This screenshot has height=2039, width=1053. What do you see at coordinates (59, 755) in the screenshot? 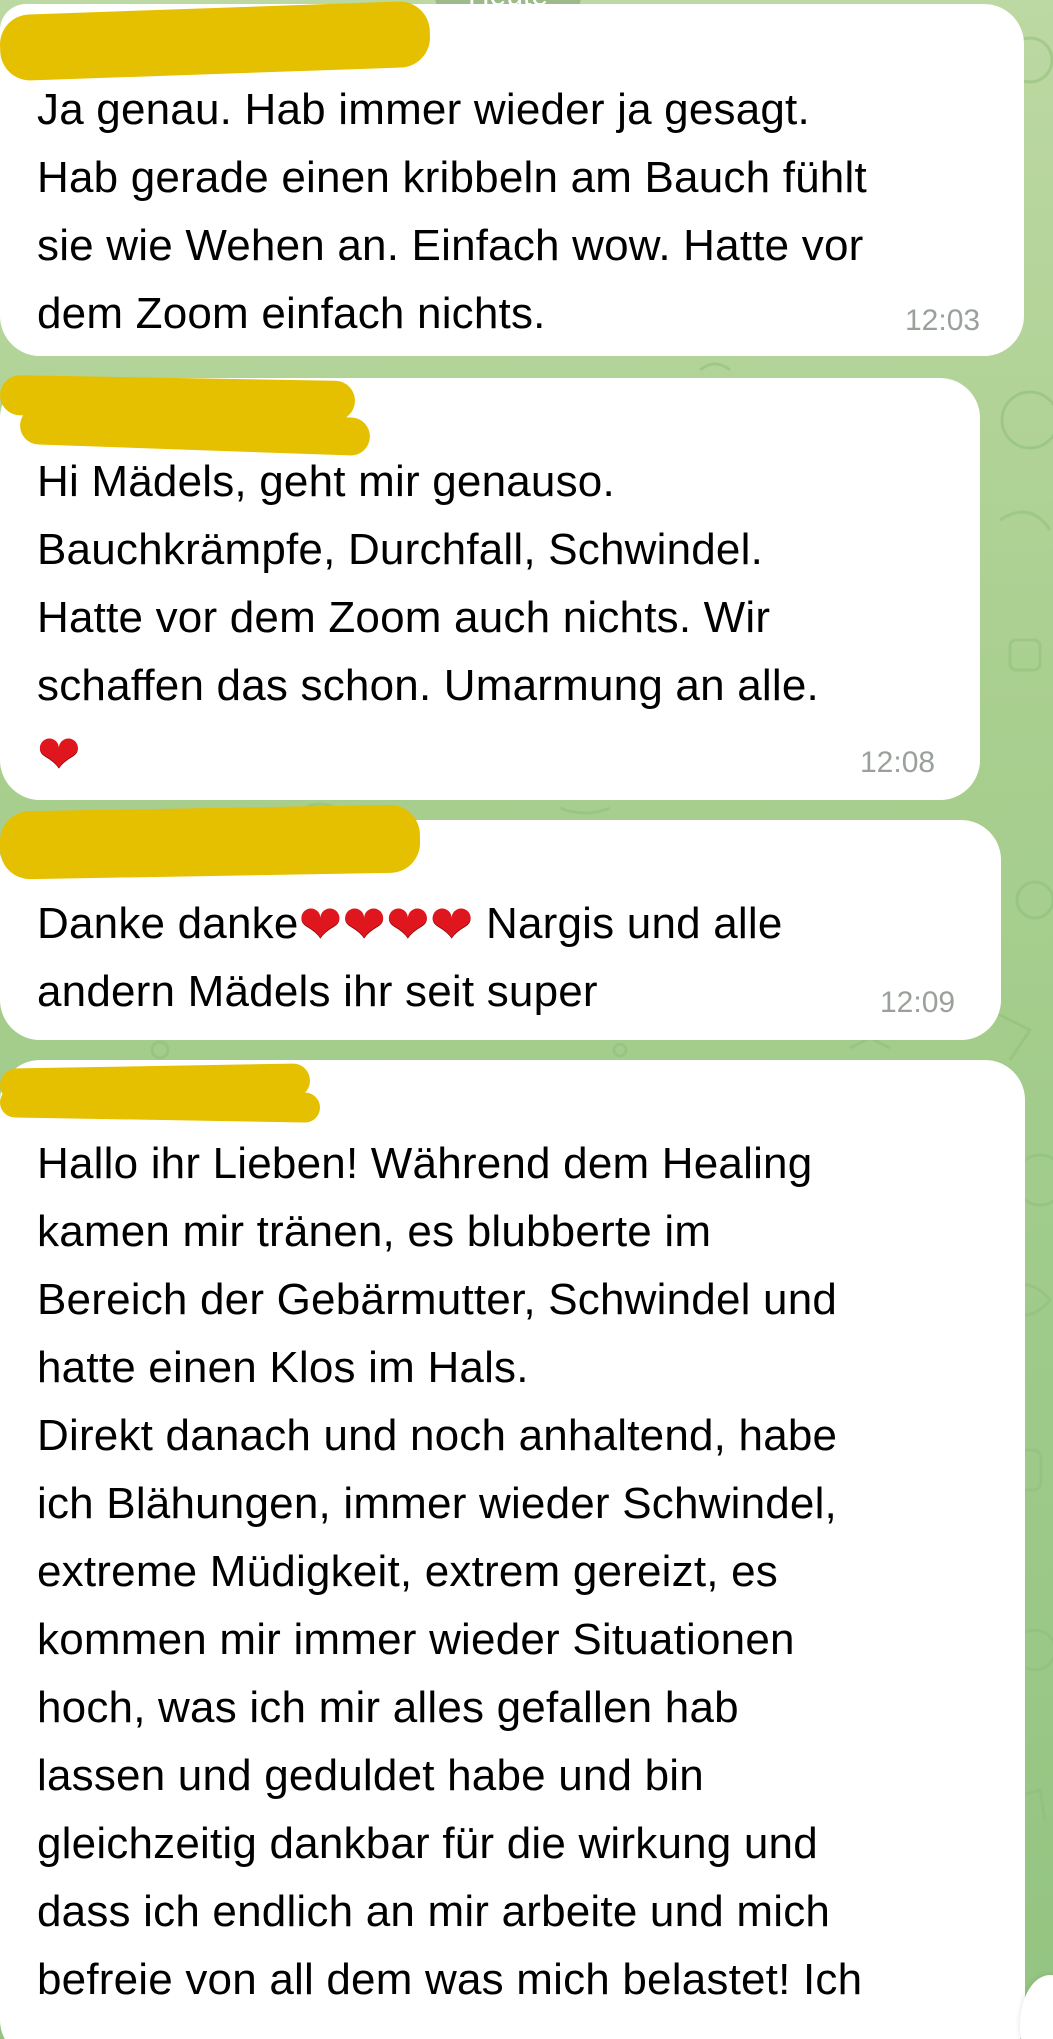
I see `heart-emoji: ❤` at bounding box center [59, 755].